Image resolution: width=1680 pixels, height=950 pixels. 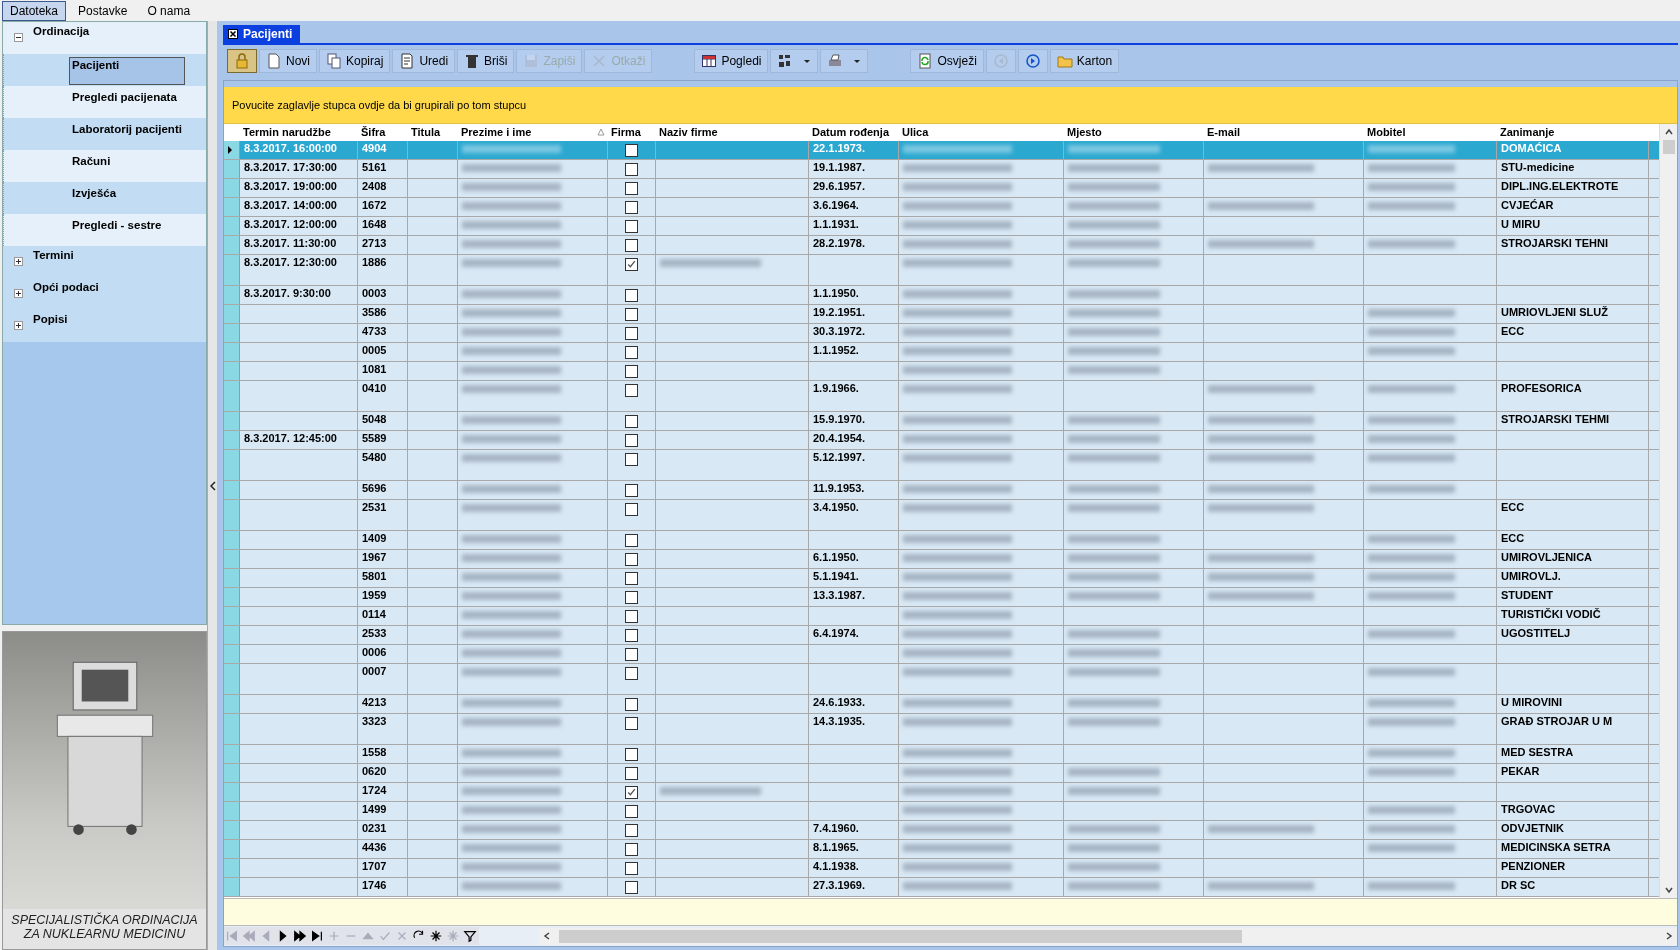 What do you see at coordinates (941, 245) in the screenshot?
I see `table-row: 8.3.2017. 11:30:00 2713 28.2.1978. STROJARSKI TEHNI` at bounding box center [941, 245].